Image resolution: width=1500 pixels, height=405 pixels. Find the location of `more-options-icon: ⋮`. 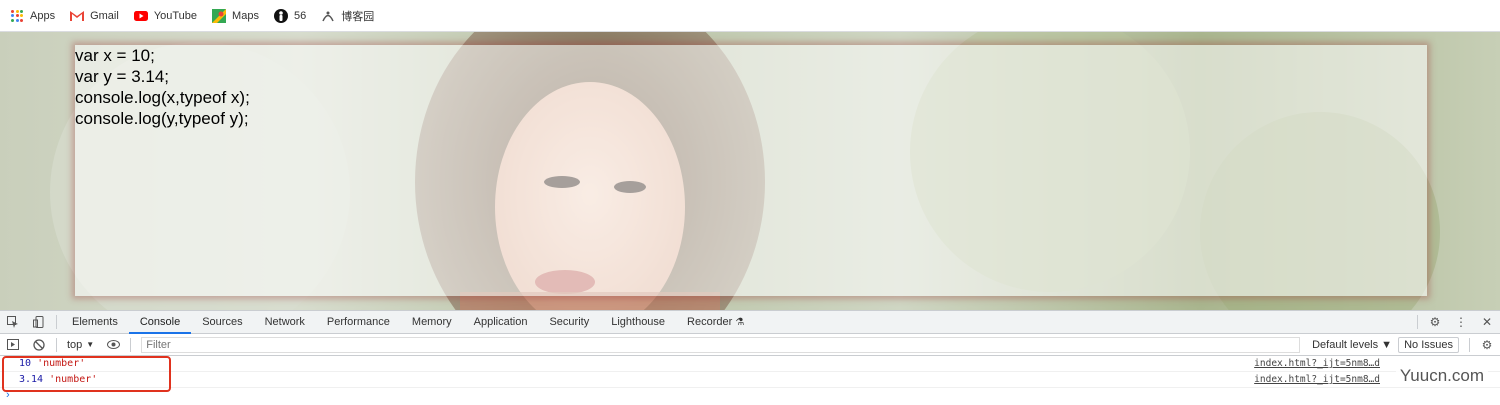

more-options-icon: ⋮ is located at coordinates (1461, 322).